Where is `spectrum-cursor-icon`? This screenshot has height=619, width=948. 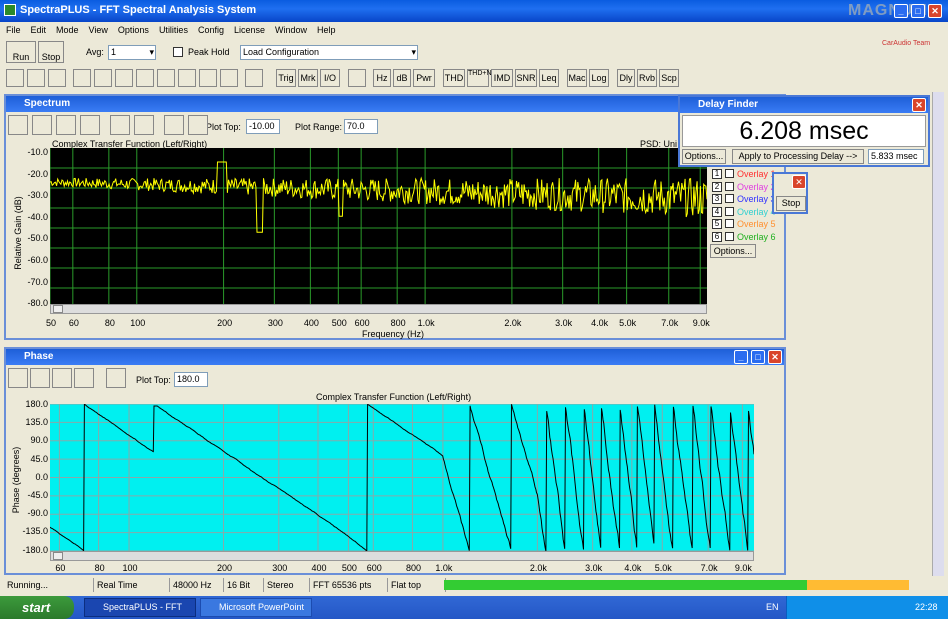 spectrum-cursor-icon is located at coordinates (198, 125).